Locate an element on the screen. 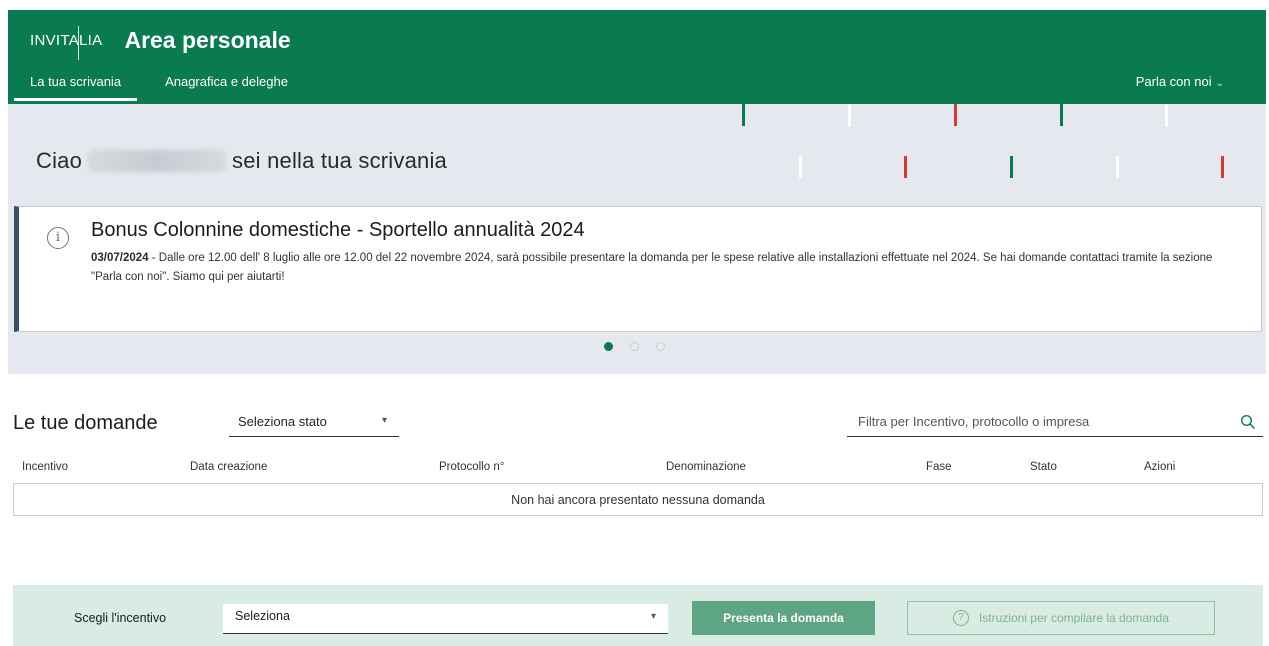  blurred-username is located at coordinates (157, 161).